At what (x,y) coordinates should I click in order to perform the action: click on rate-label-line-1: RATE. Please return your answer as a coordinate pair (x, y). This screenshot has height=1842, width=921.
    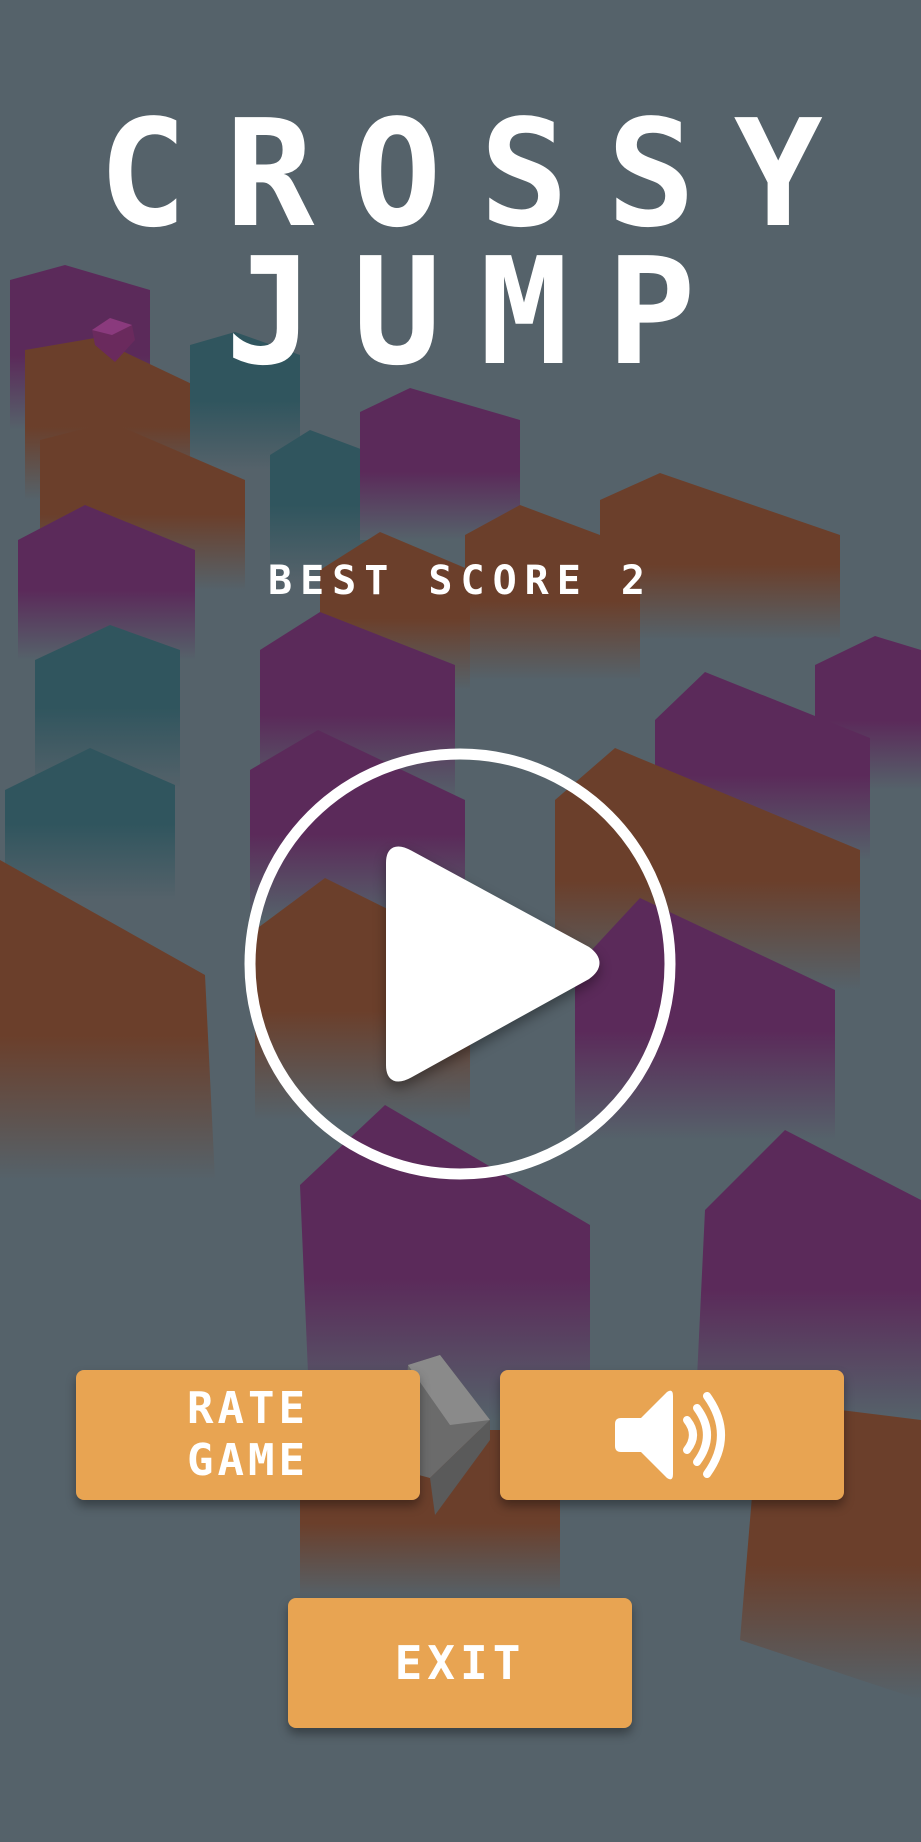
    Looking at the image, I should click on (248, 1408).